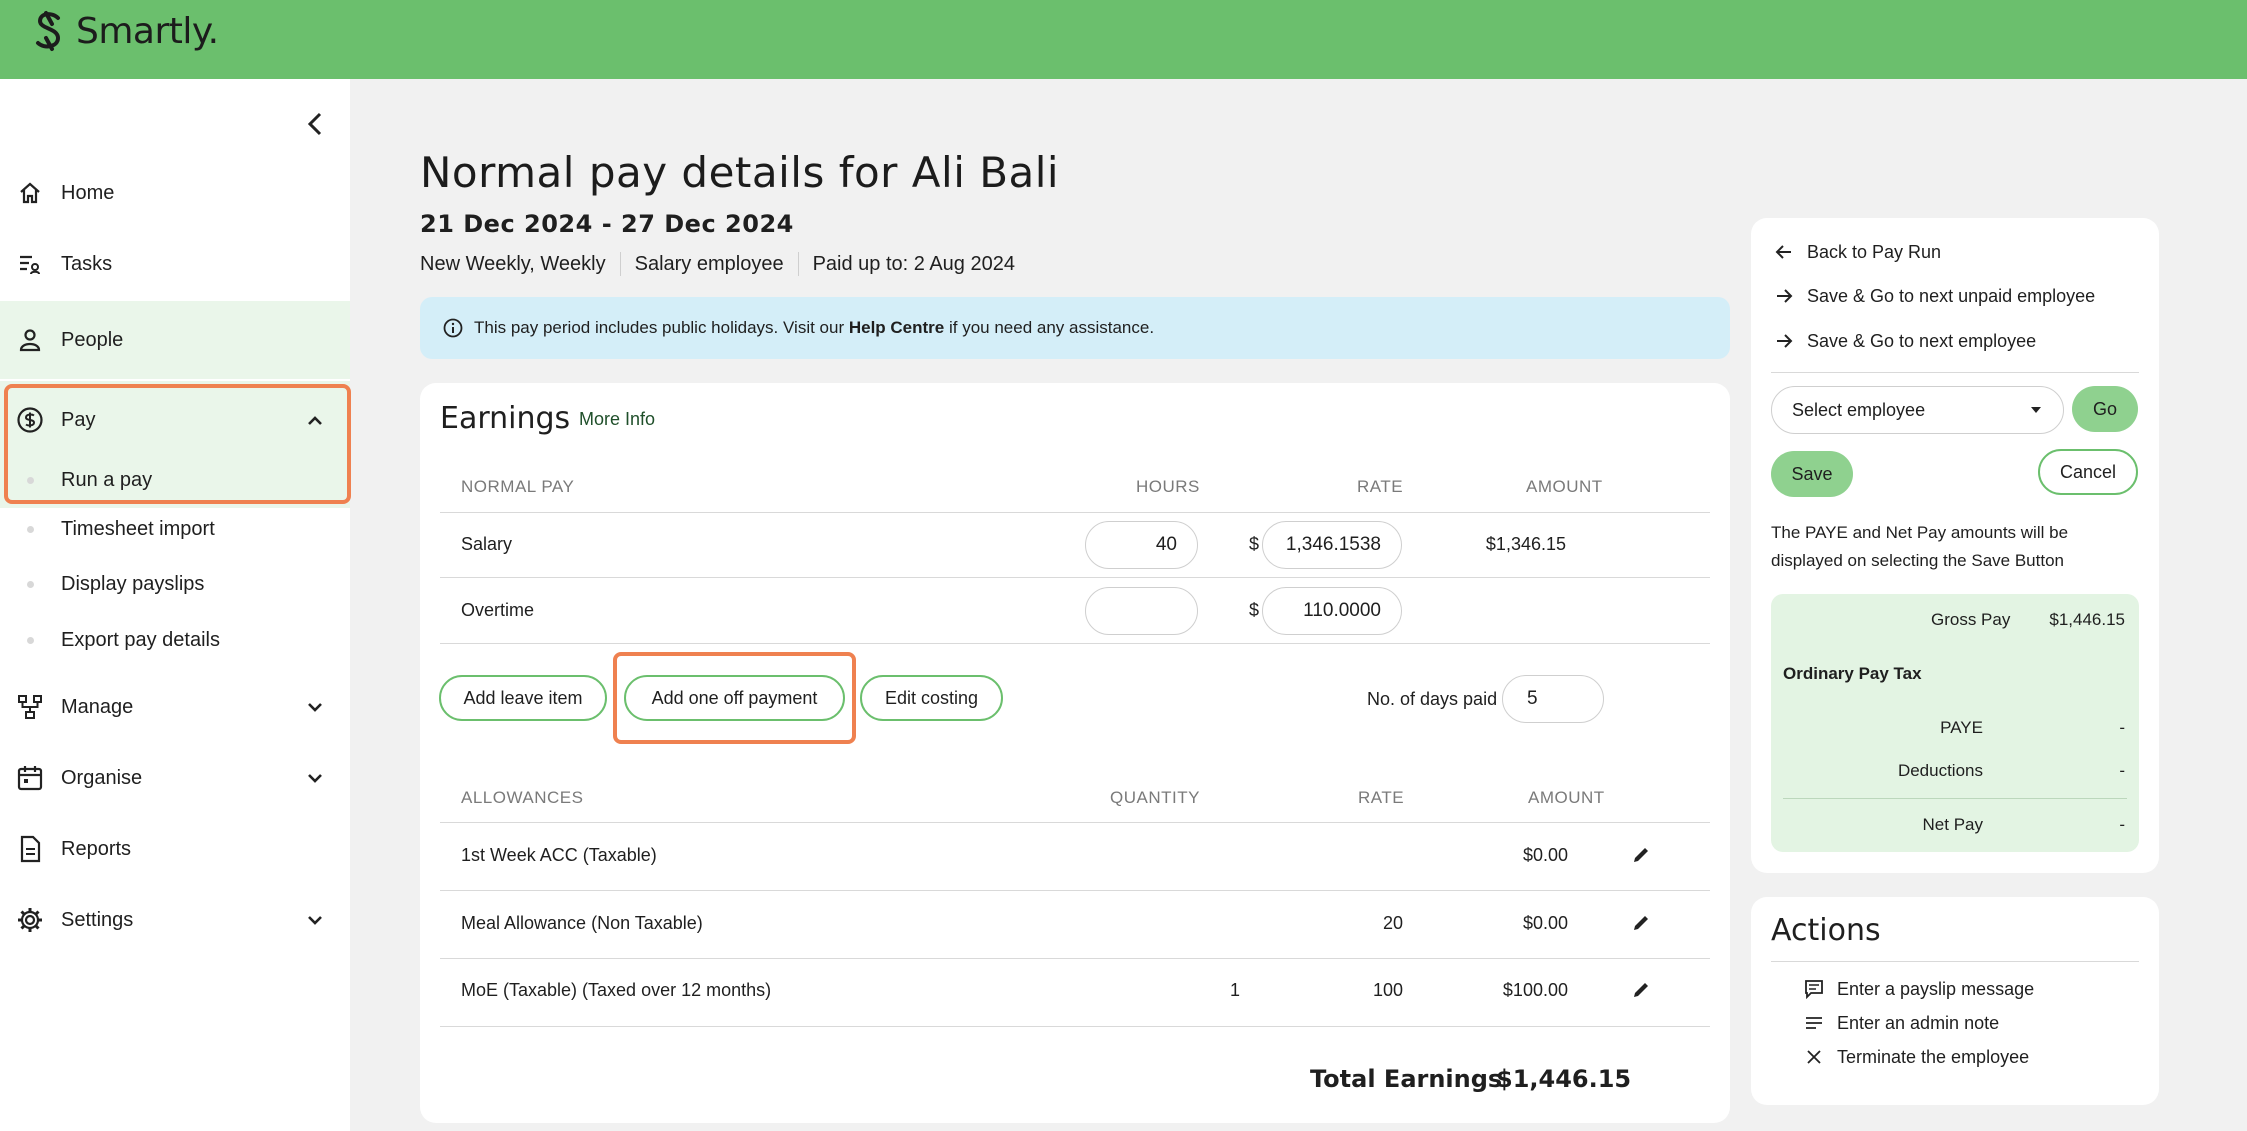  I want to click on action-label: Enter a payslip message, so click(1936, 988).